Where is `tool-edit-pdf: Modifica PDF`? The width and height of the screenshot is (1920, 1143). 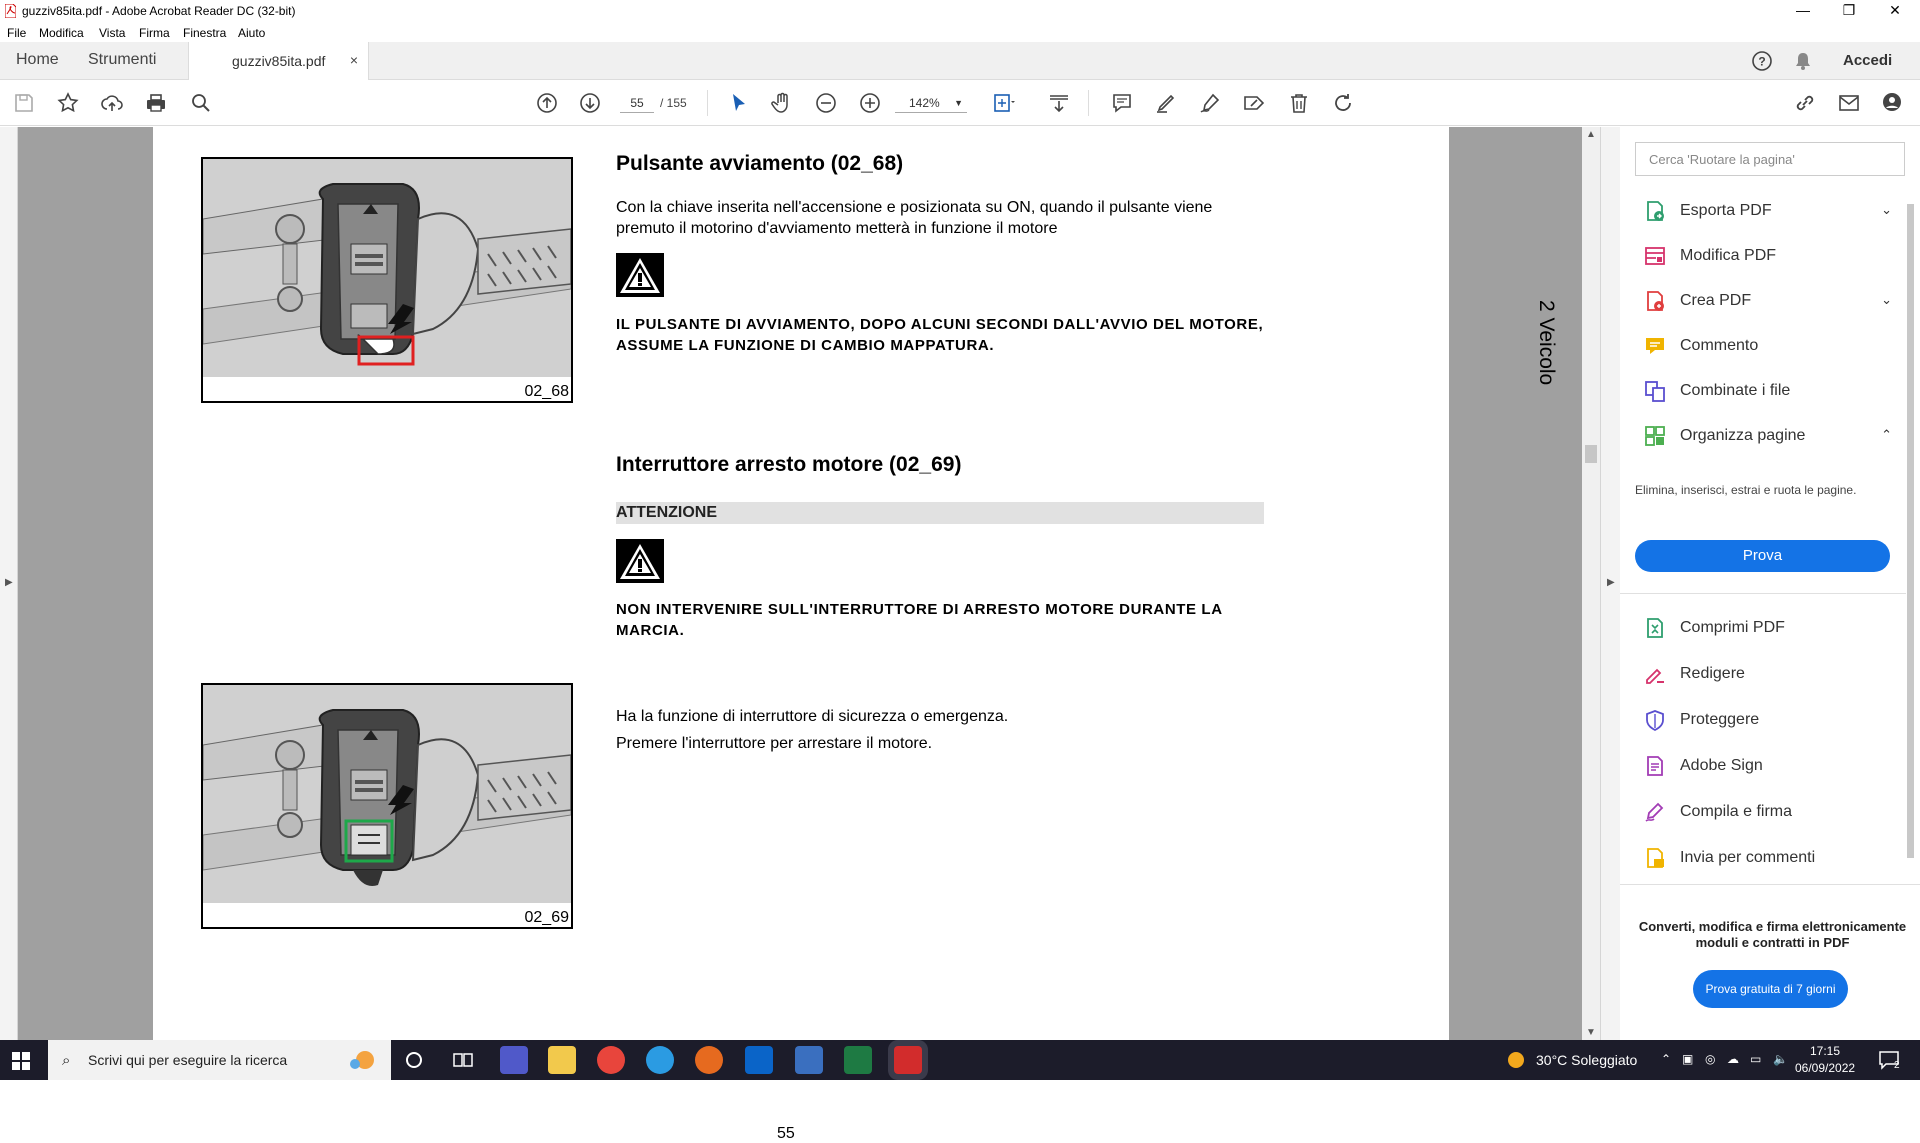
tool-edit-pdf: Modifica PDF is located at coordinates (1763, 255).